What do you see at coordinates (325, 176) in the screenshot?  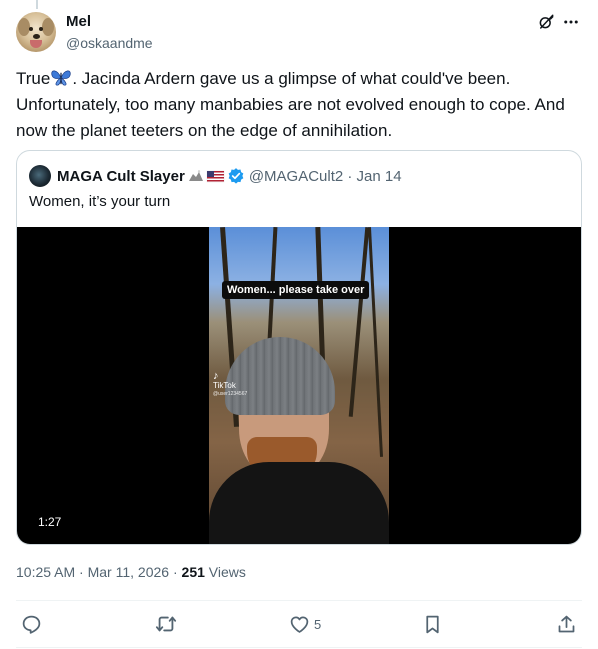 I see `quote-handle-date: @MAGACult2 · Jan 14` at bounding box center [325, 176].